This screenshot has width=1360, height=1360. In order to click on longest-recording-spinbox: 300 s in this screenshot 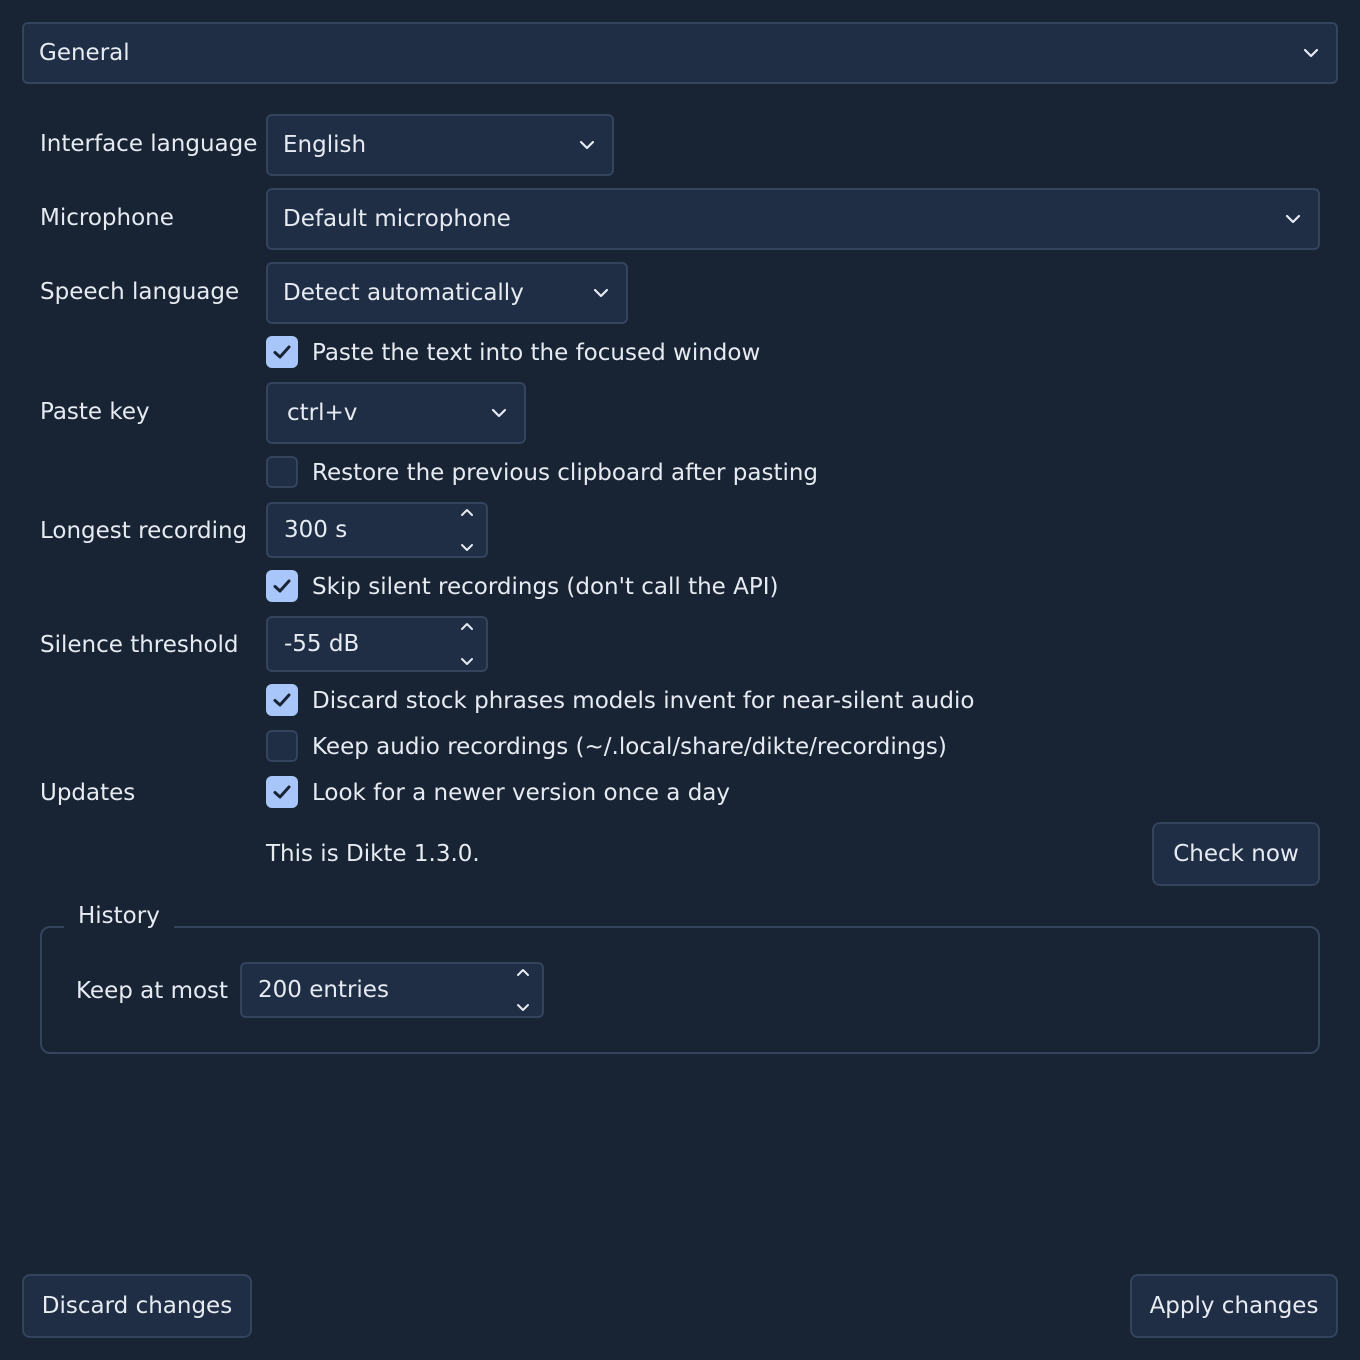, I will do `click(377, 530)`.